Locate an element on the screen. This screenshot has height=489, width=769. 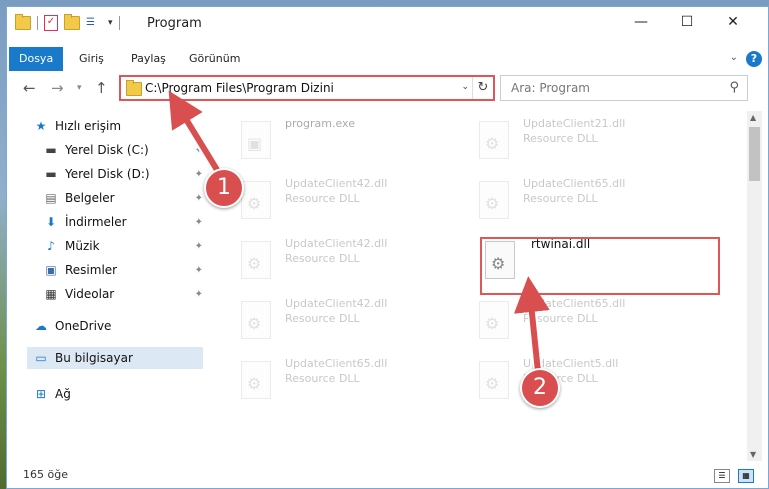
help-icon: ? is located at coordinates (754, 59).